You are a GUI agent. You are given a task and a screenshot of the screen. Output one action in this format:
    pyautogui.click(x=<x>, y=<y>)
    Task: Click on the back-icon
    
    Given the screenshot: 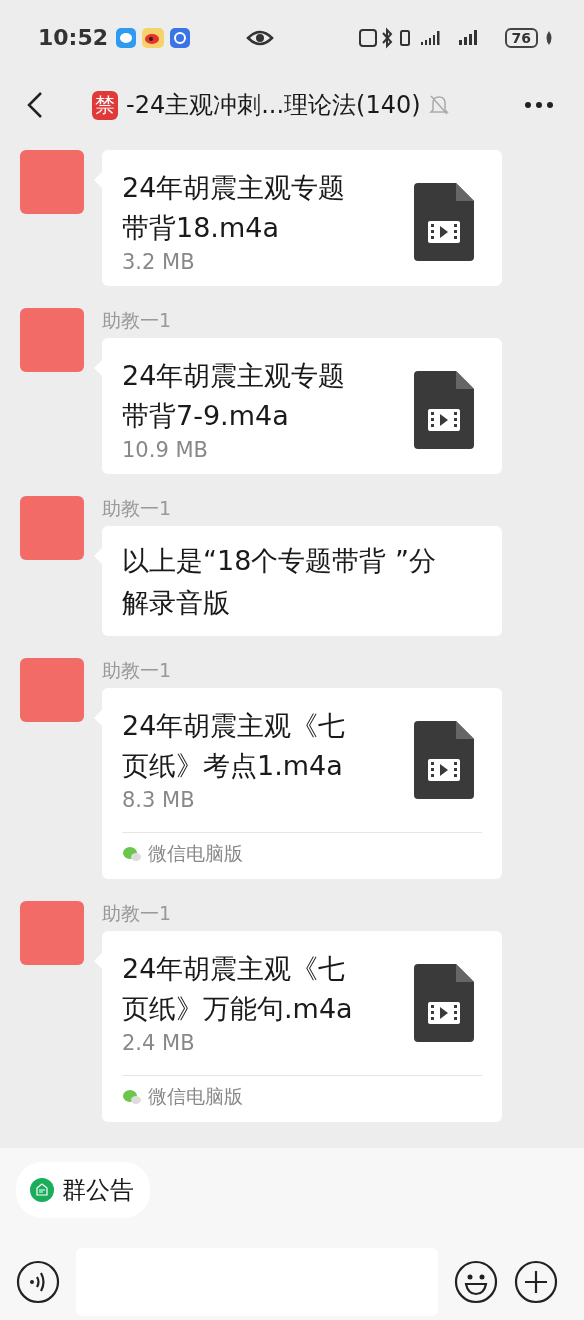 What is the action you would take?
    pyautogui.click(x=35, y=105)
    